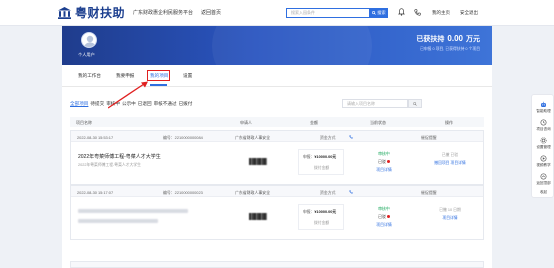 This screenshot has width=554, height=268. What do you see at coordinates (543, 161) in the screenshot?
I see `side-tool-video: 视频教学` at bounding box center [543, 161].